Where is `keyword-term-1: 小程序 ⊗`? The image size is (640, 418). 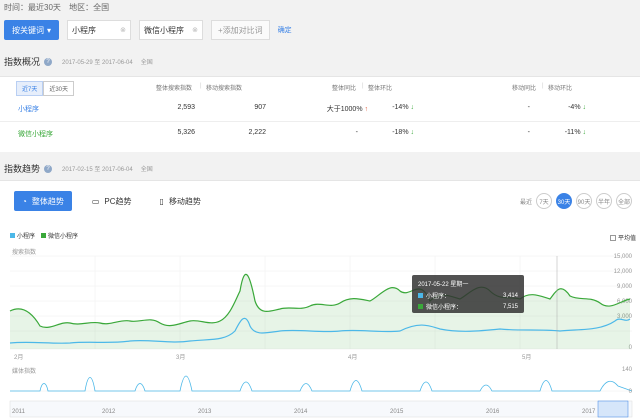
keyword-term-1: 小程序 ⊗ is located at coordinates (99, 30).